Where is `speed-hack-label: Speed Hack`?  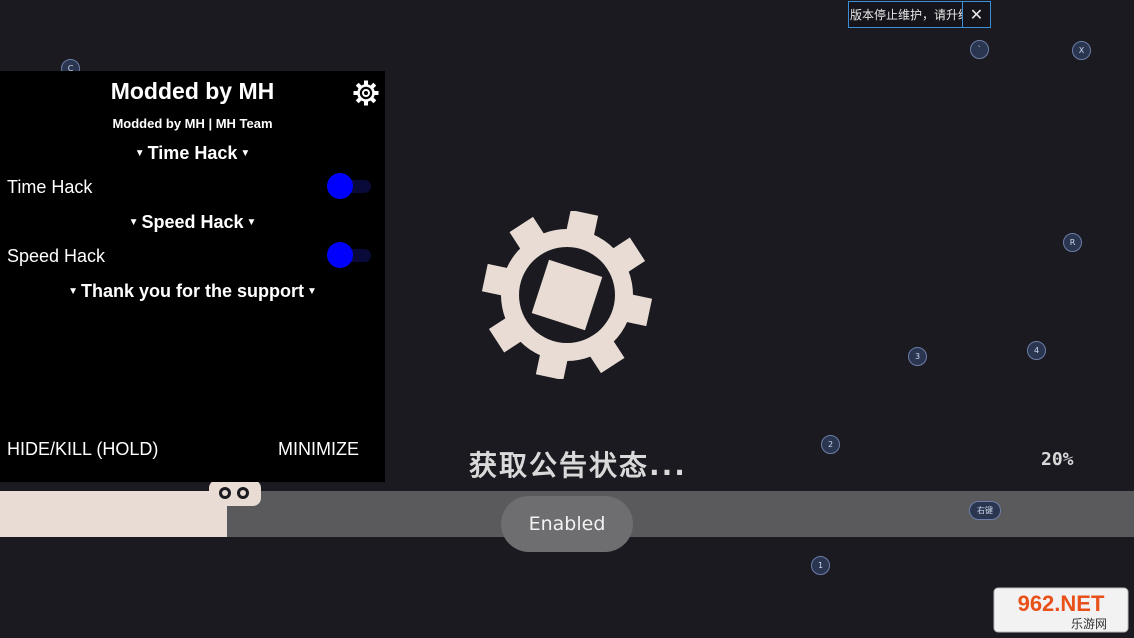 speed-hack-label: Speed Hack is located at coordinates (56, 256).